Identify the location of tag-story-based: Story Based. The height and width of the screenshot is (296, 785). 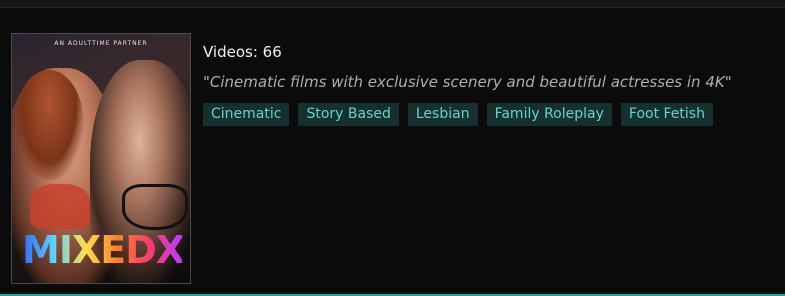
(348, 114).